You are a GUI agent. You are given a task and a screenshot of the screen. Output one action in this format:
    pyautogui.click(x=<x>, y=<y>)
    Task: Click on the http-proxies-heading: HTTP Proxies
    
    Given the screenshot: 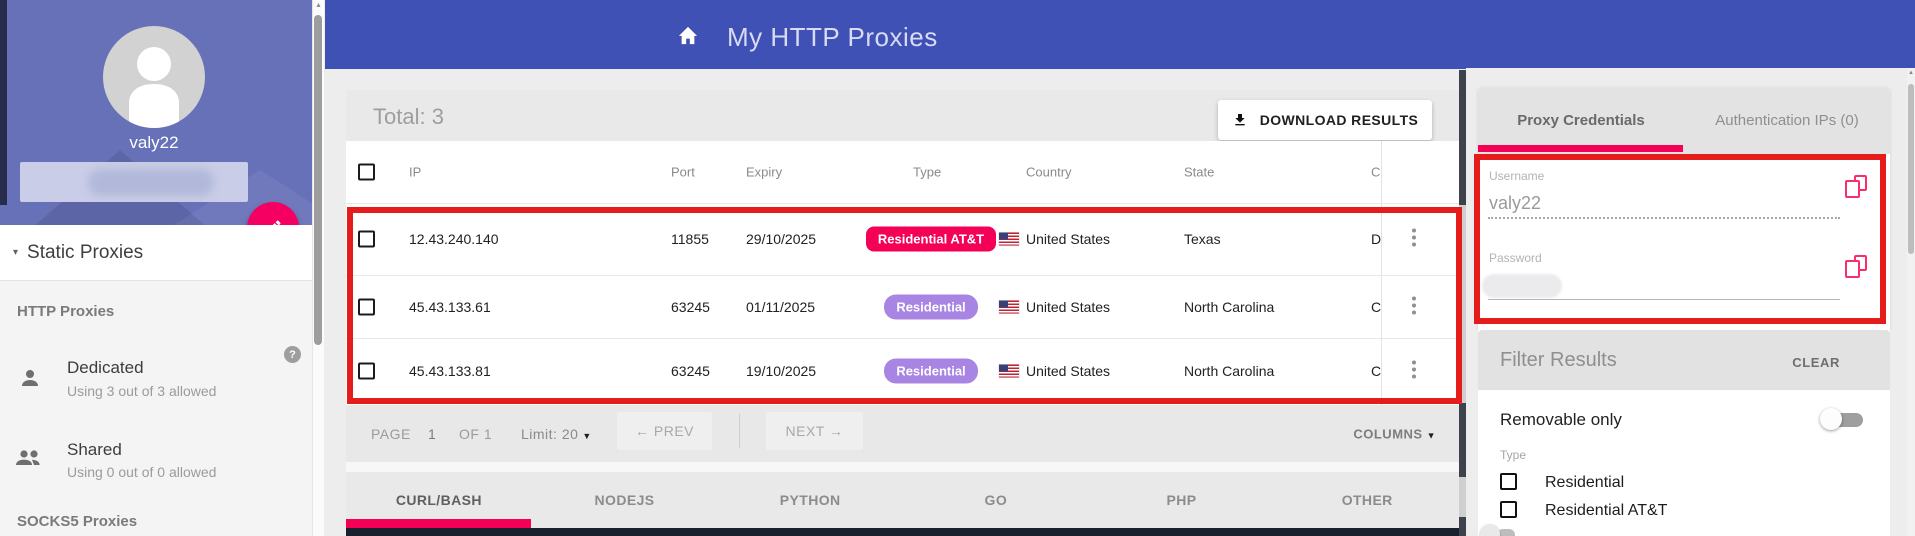 What is the action you would take?
    pyautogui.click(x=66, y=311)
    